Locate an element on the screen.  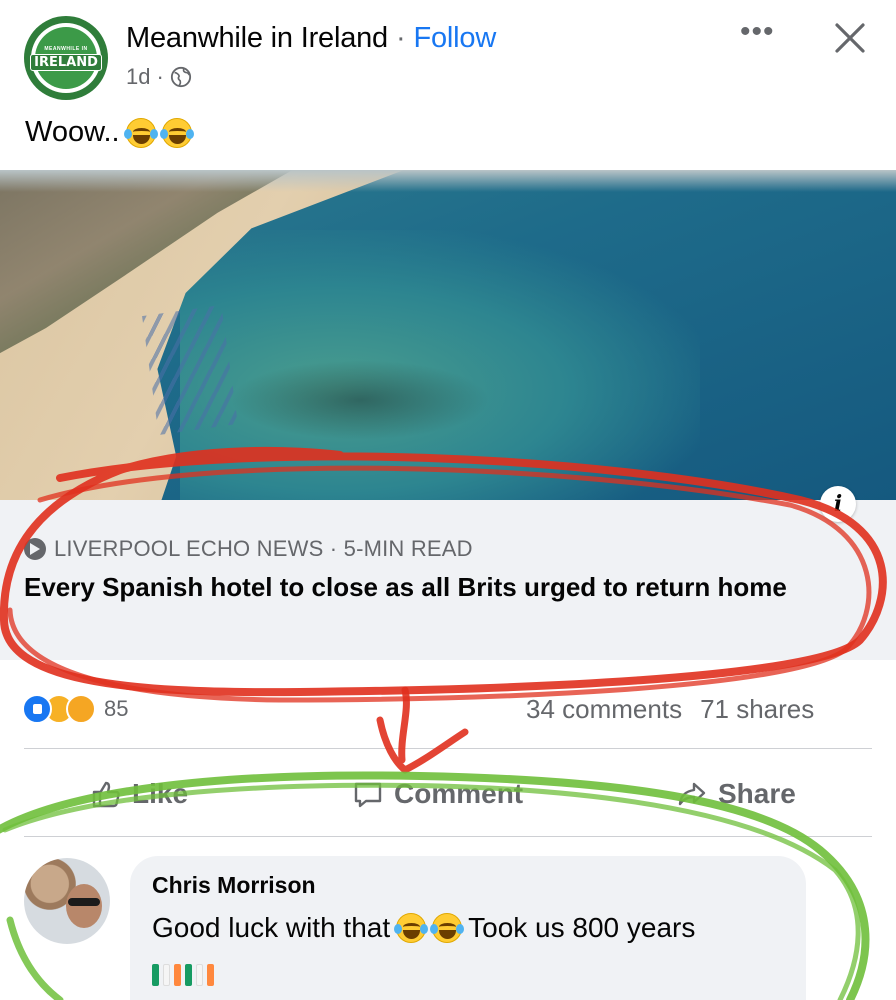
comment-icon is located at coordinates (368, 795).